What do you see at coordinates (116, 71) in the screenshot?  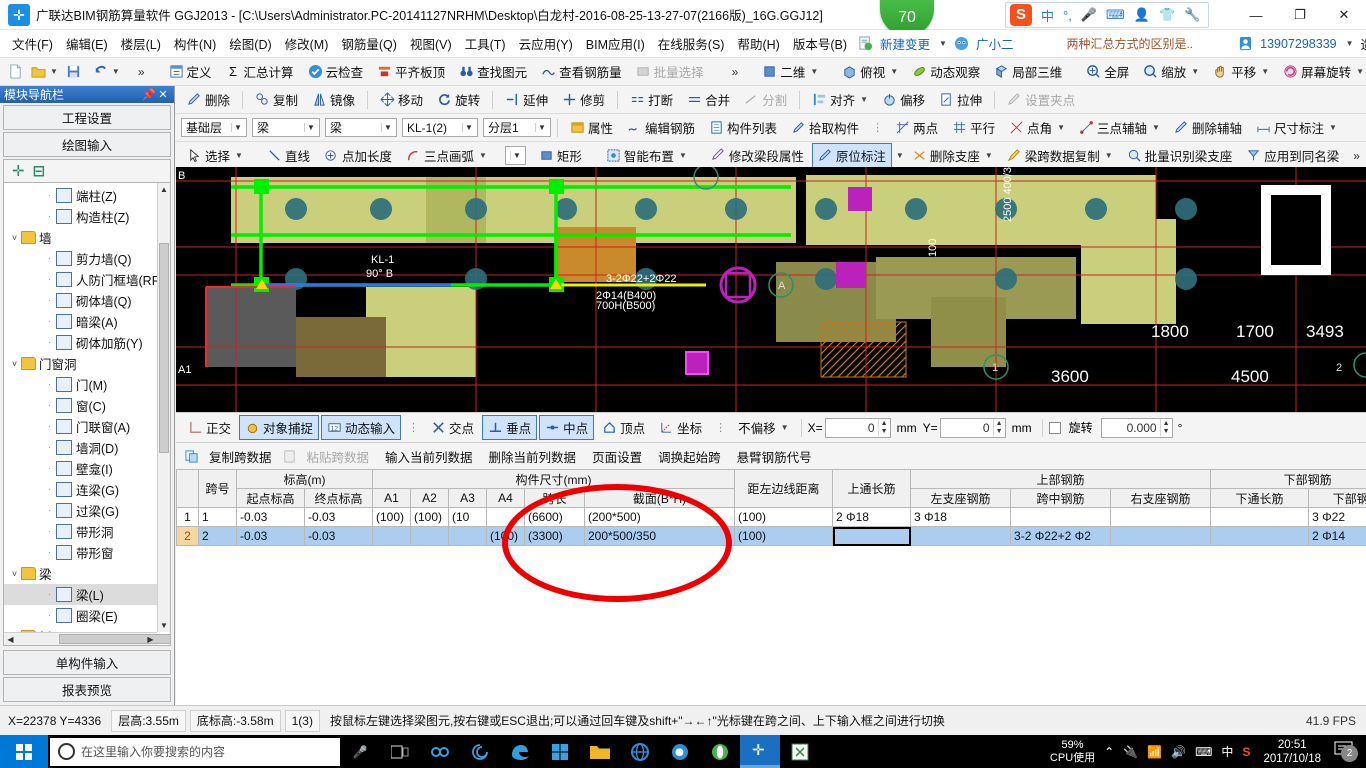 I see `undo-caret-icon: ▼` at bounding box center [116, 71].